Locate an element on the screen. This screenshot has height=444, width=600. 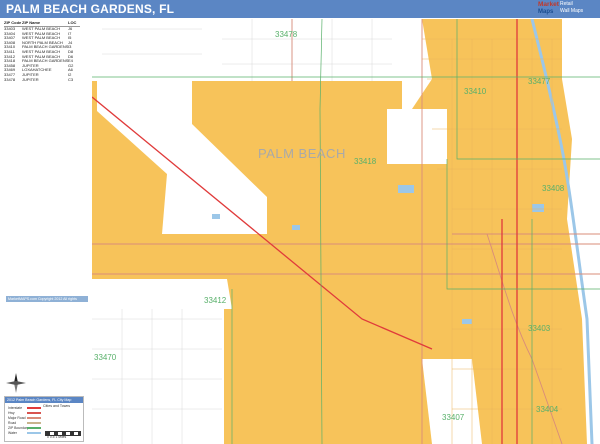
legend-subheader: Cities and Towns is located at coordinates (57, 406).